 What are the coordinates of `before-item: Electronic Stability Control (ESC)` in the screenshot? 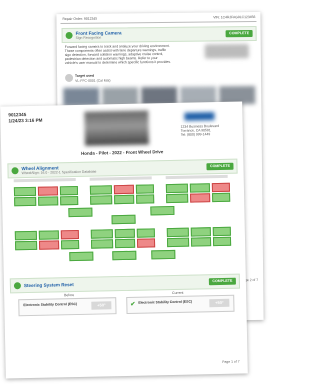 It's located at (50, 304).